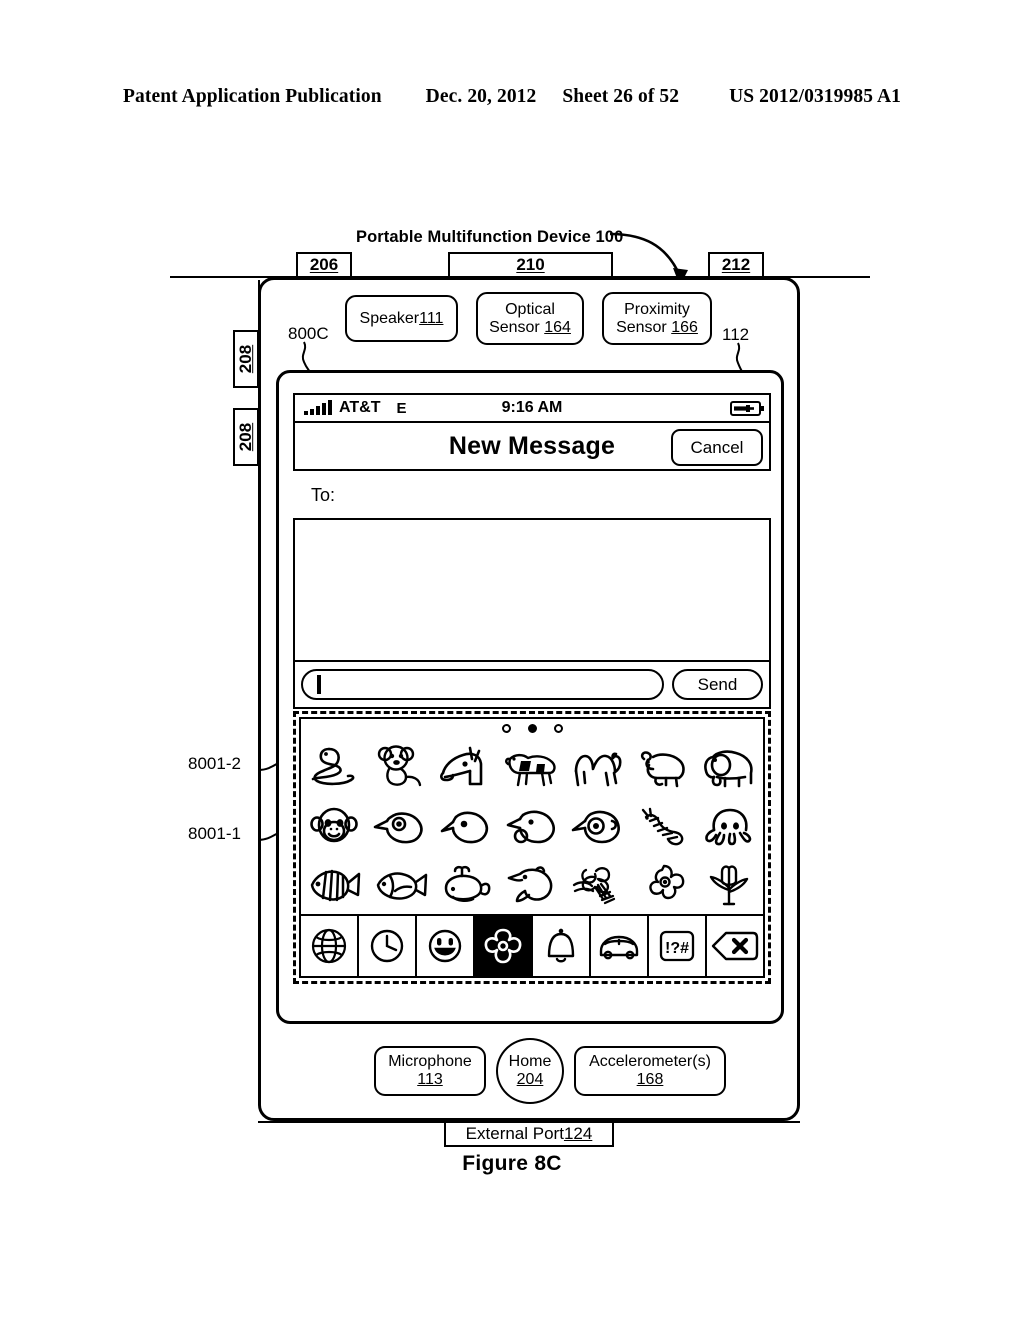 The height and width of the screenshot is (1320, 1024). I want to click on home-button-label: Home, so click(530, 1061).